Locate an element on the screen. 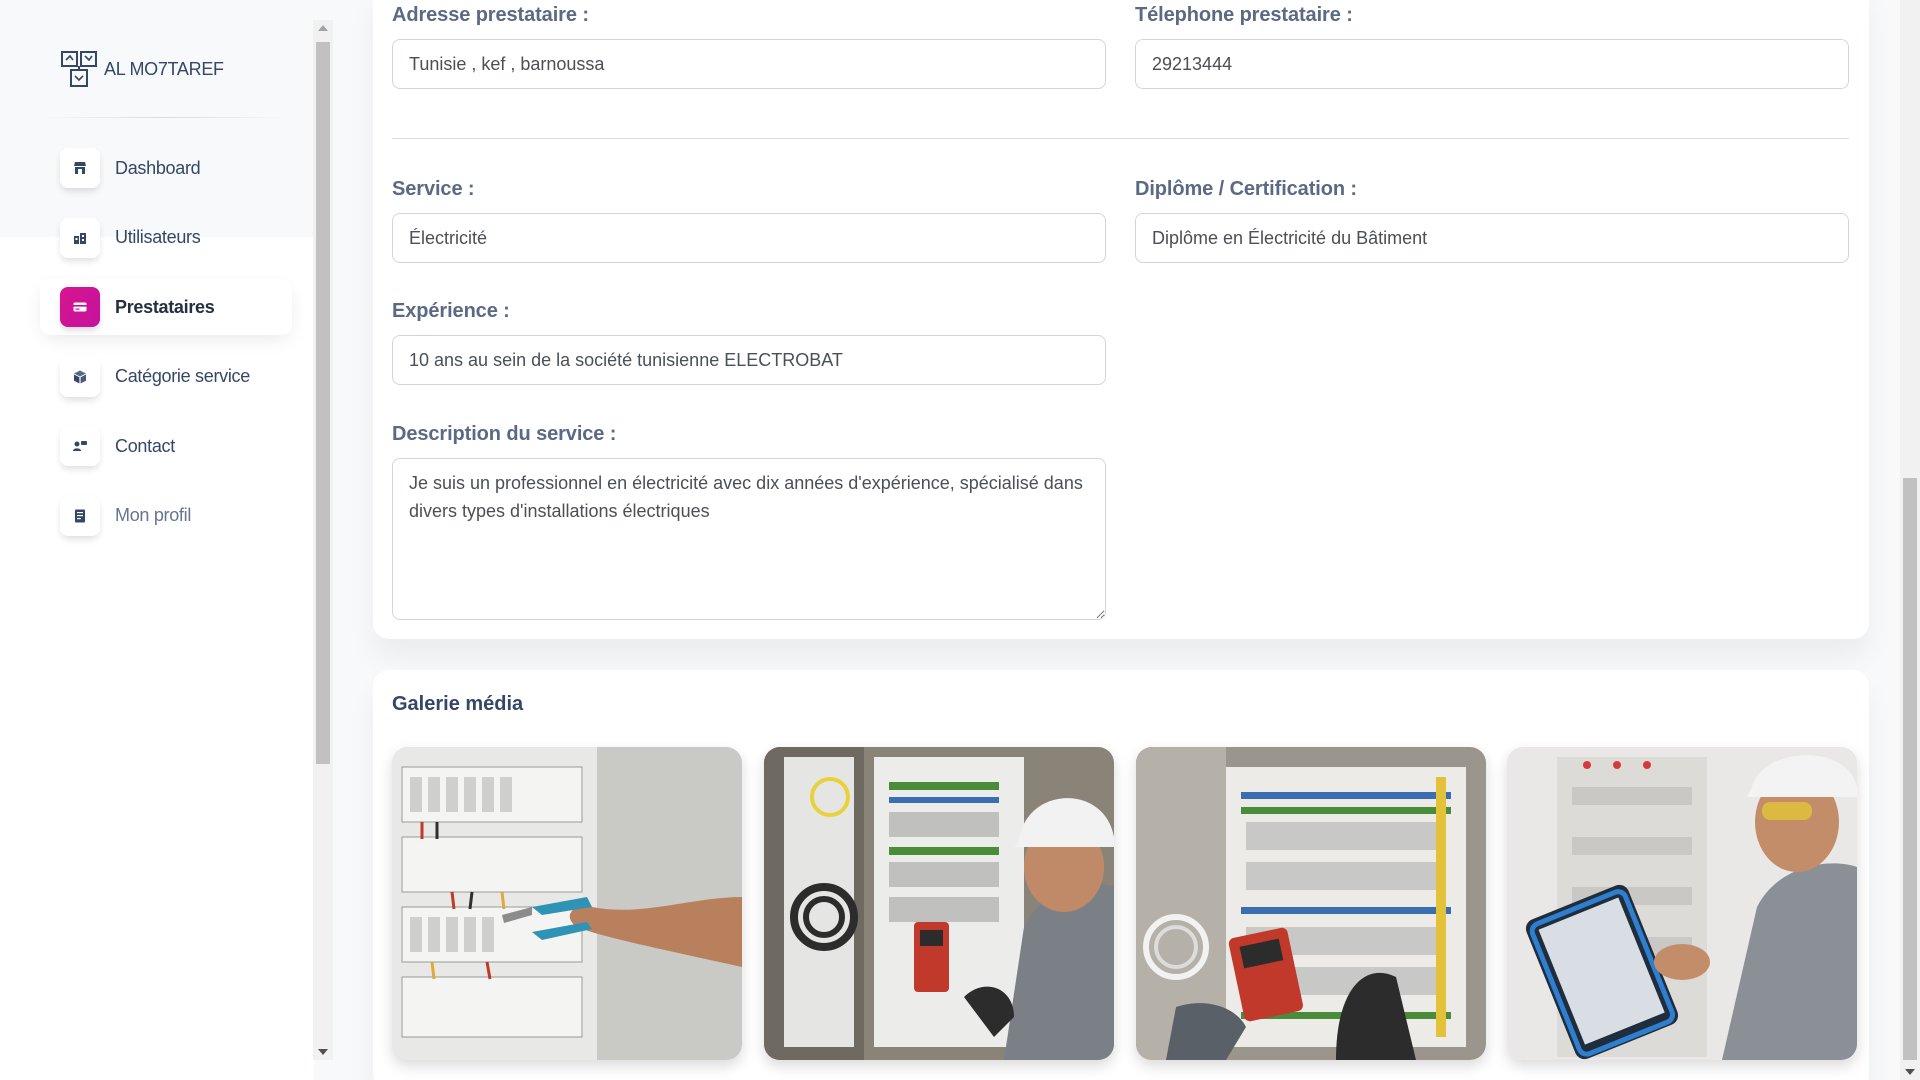  service-label: Service : is located at coordinates (433, 189).